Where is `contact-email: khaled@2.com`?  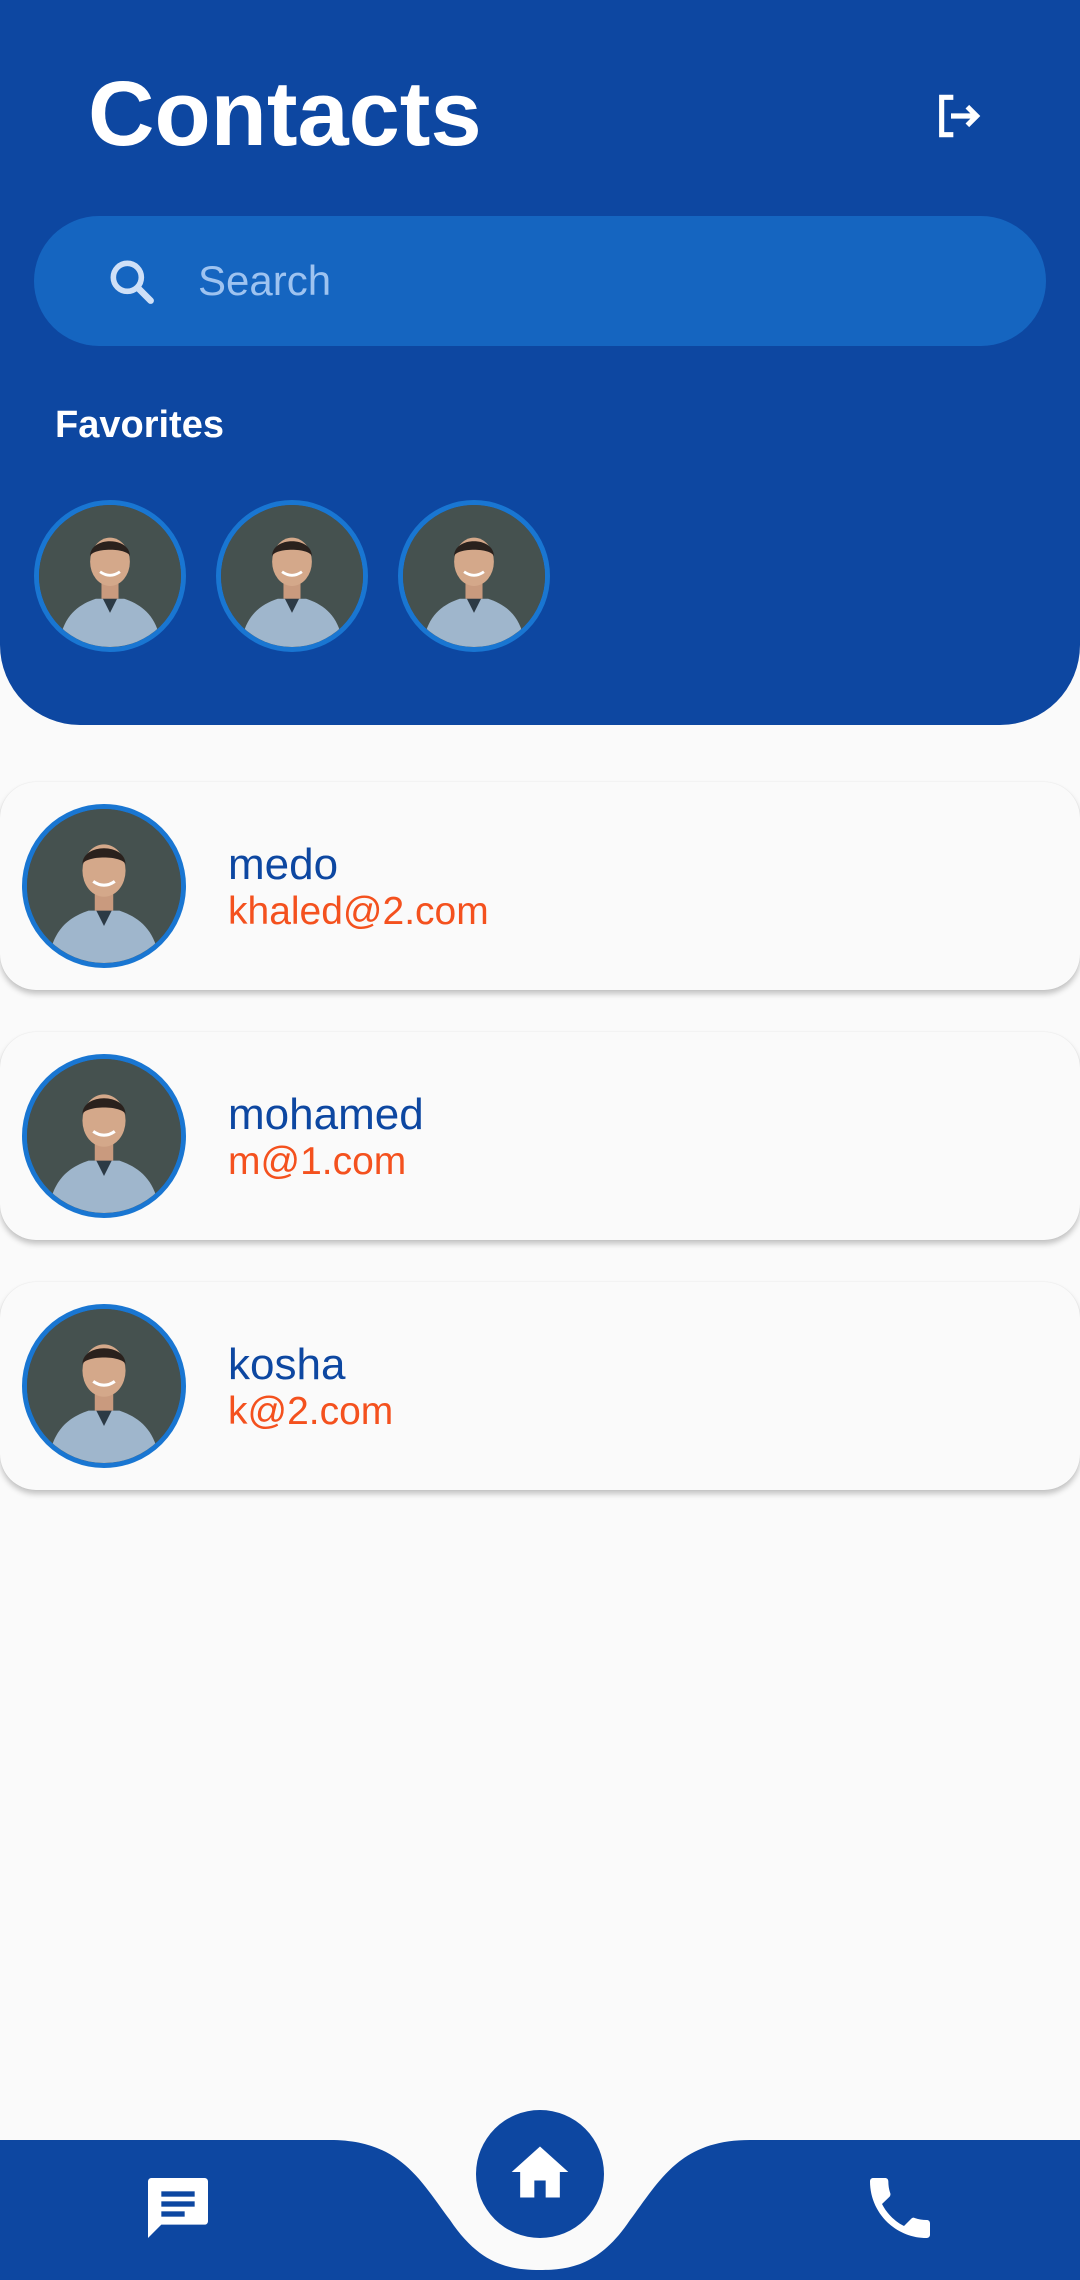
contact-email: khaled@2.com is located at coordinates (358, 911).